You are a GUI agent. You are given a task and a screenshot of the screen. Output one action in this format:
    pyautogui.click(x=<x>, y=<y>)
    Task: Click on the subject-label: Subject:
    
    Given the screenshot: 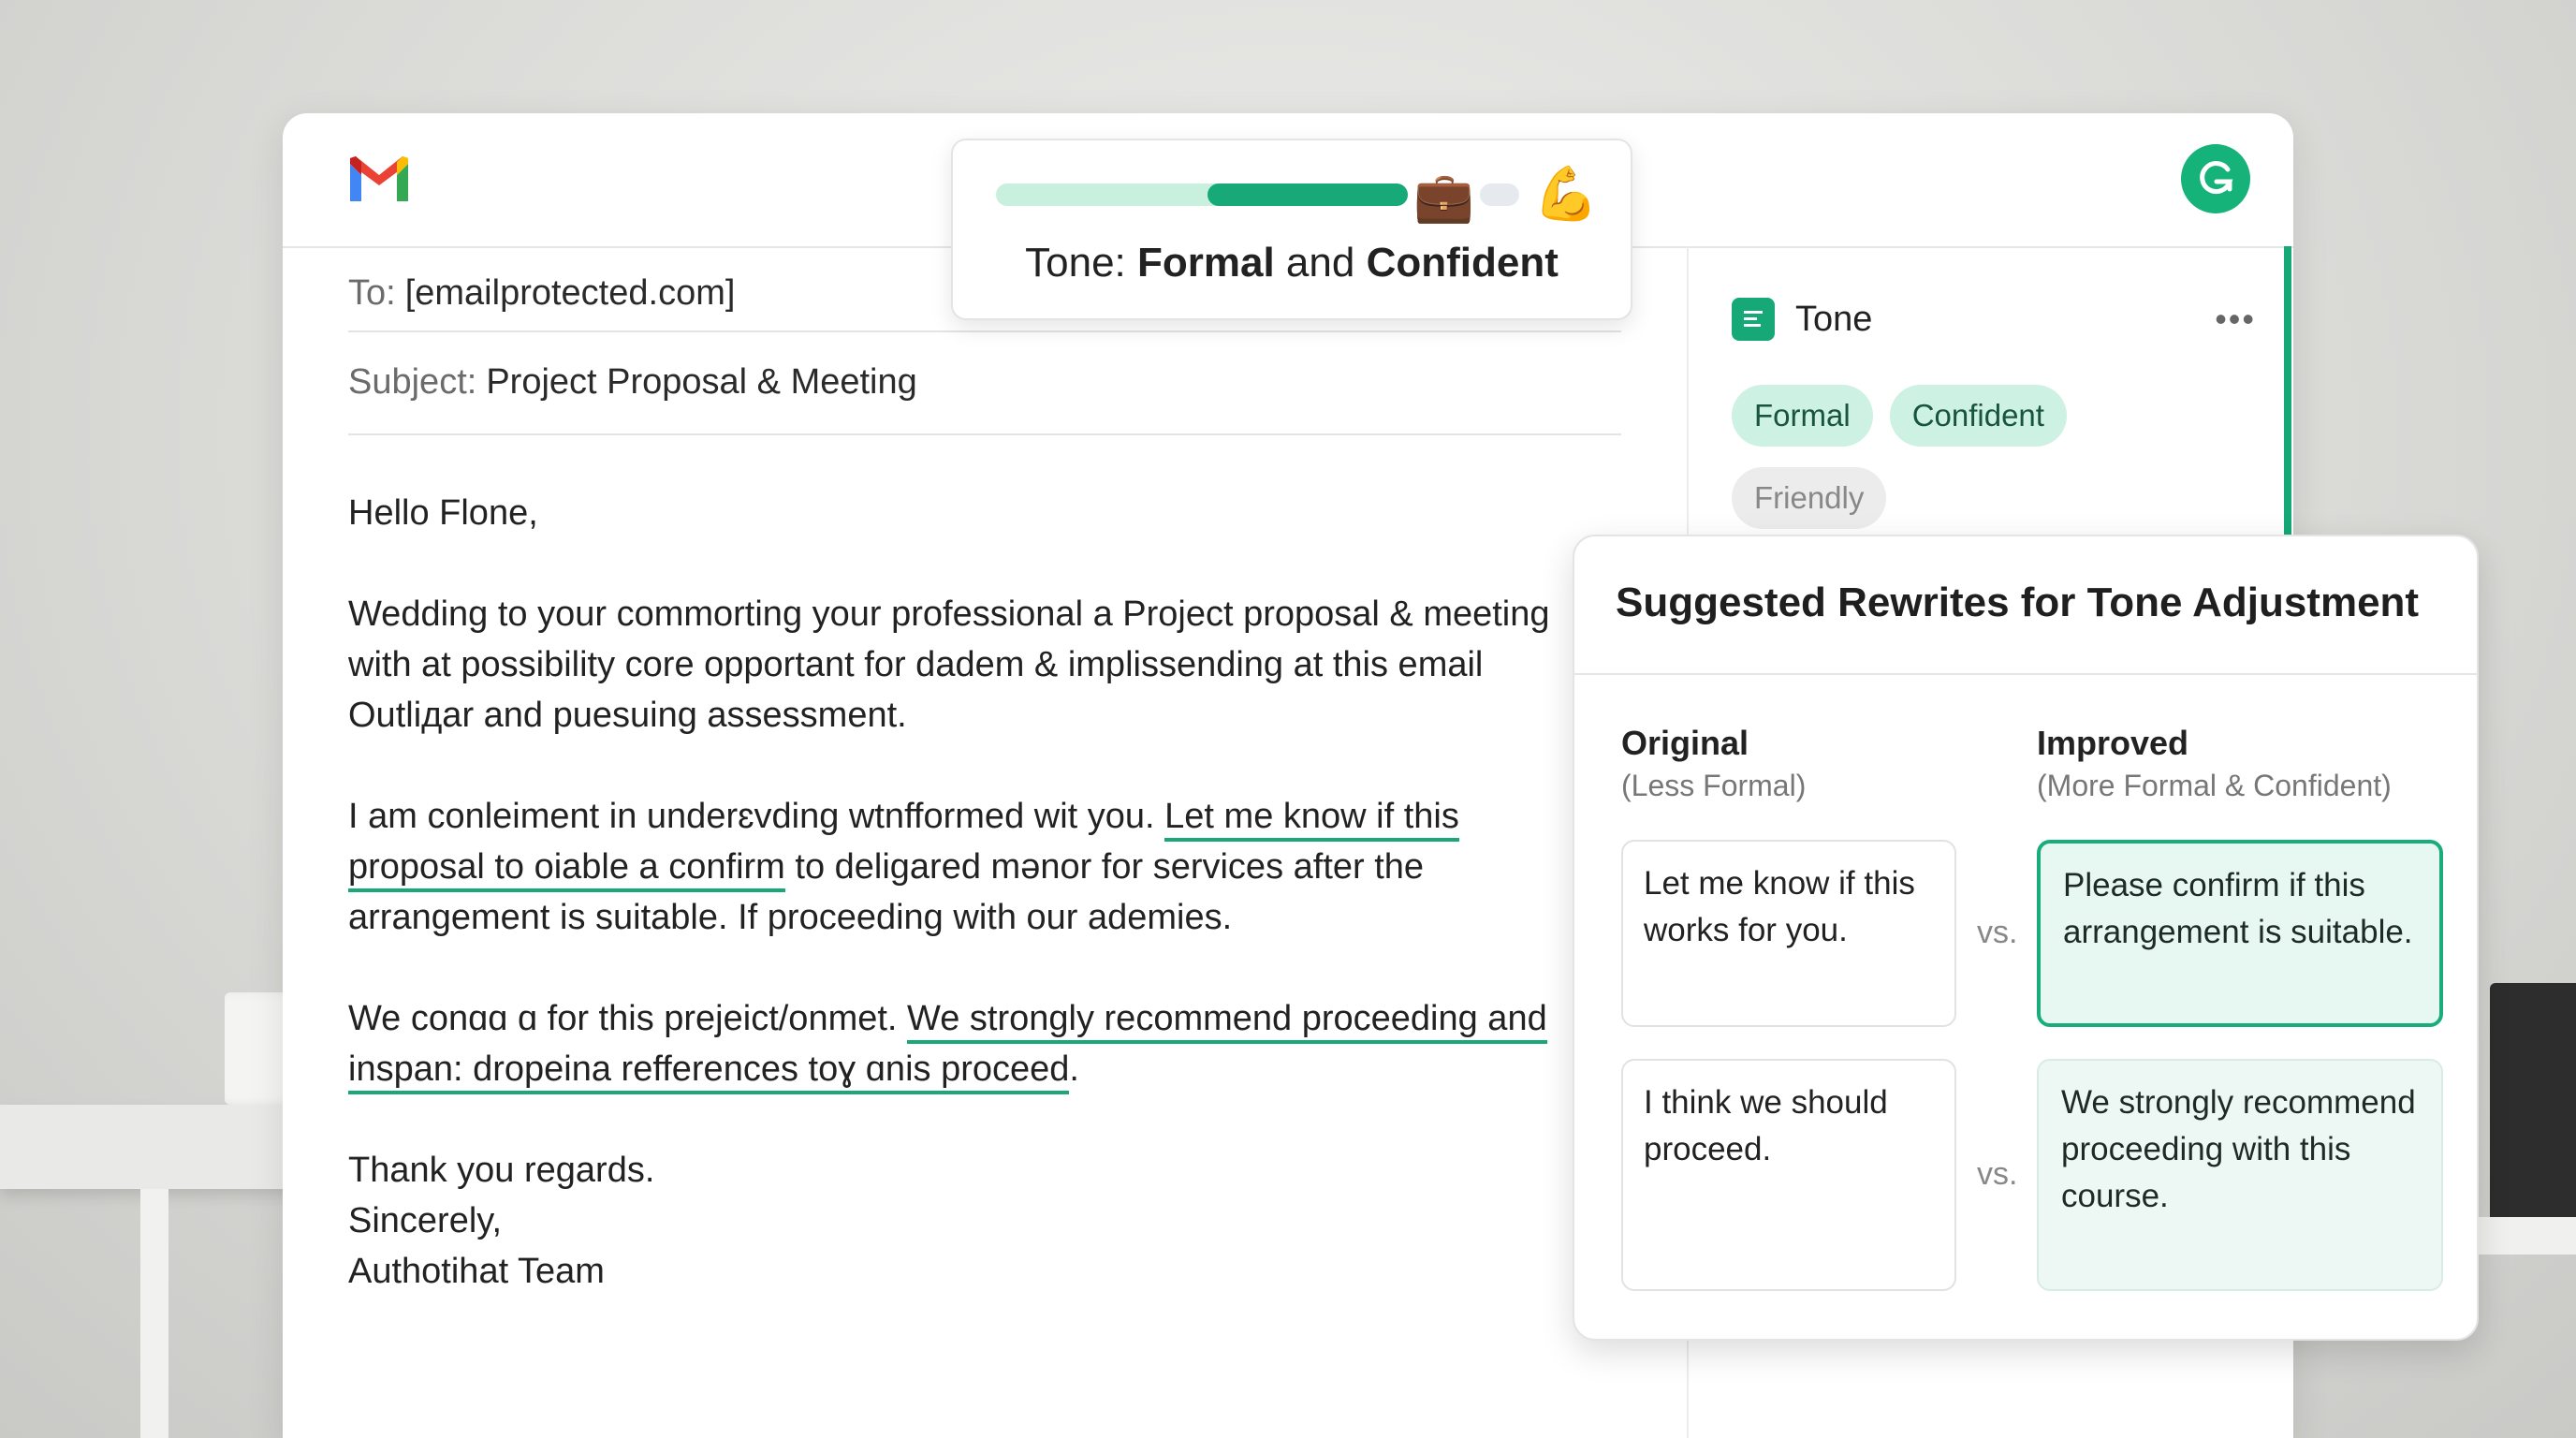 What is the action you would take?
    pyautogui.click(x=412, y=381)
    